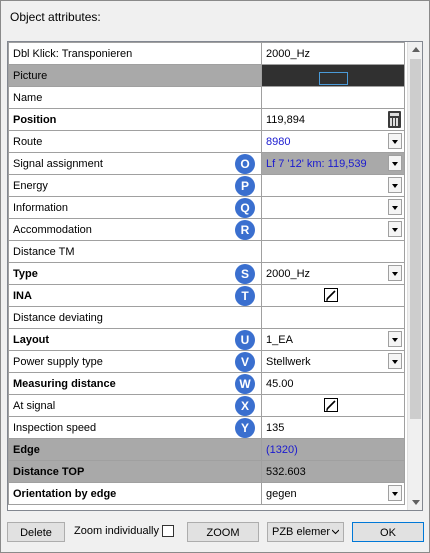 The height and width of the screenshot is (553, 430). Describe the element at coordinates (135, 317) in the screenshot. I see `attr-name: Distance deviating` at that location.